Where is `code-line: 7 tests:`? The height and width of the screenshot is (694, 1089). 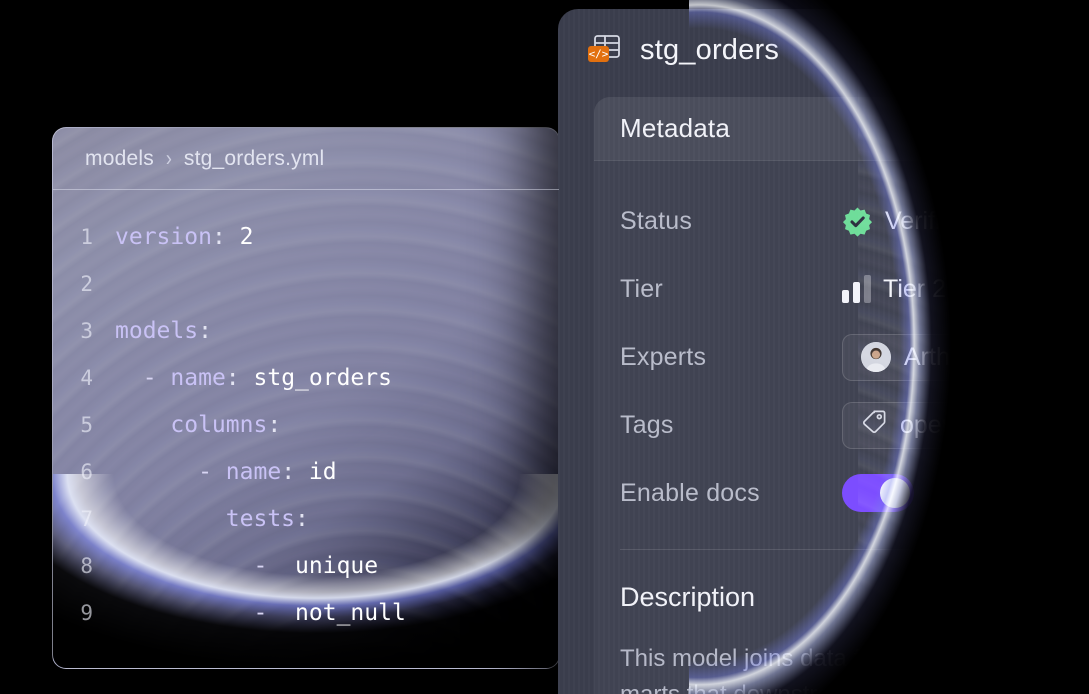
code-line: 7 tests: is located at coordinates (306, 519).